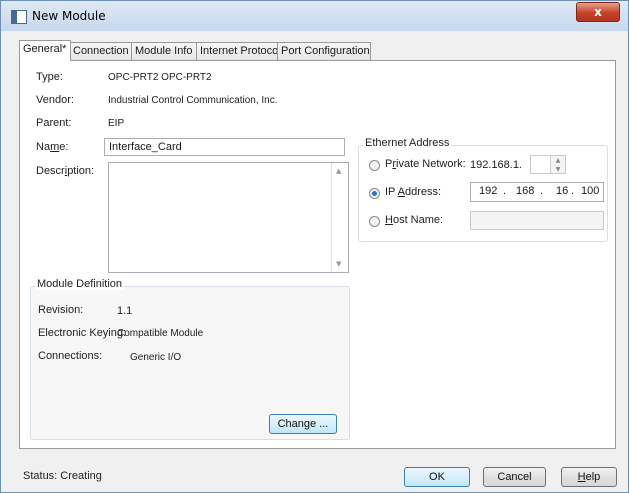 The width and height of the screenshot is (629, 493). What do you see at coordinates (414, 220) in the screenshot?
I see `host-name-label: Host Name:` at bounding box center [414, 220].